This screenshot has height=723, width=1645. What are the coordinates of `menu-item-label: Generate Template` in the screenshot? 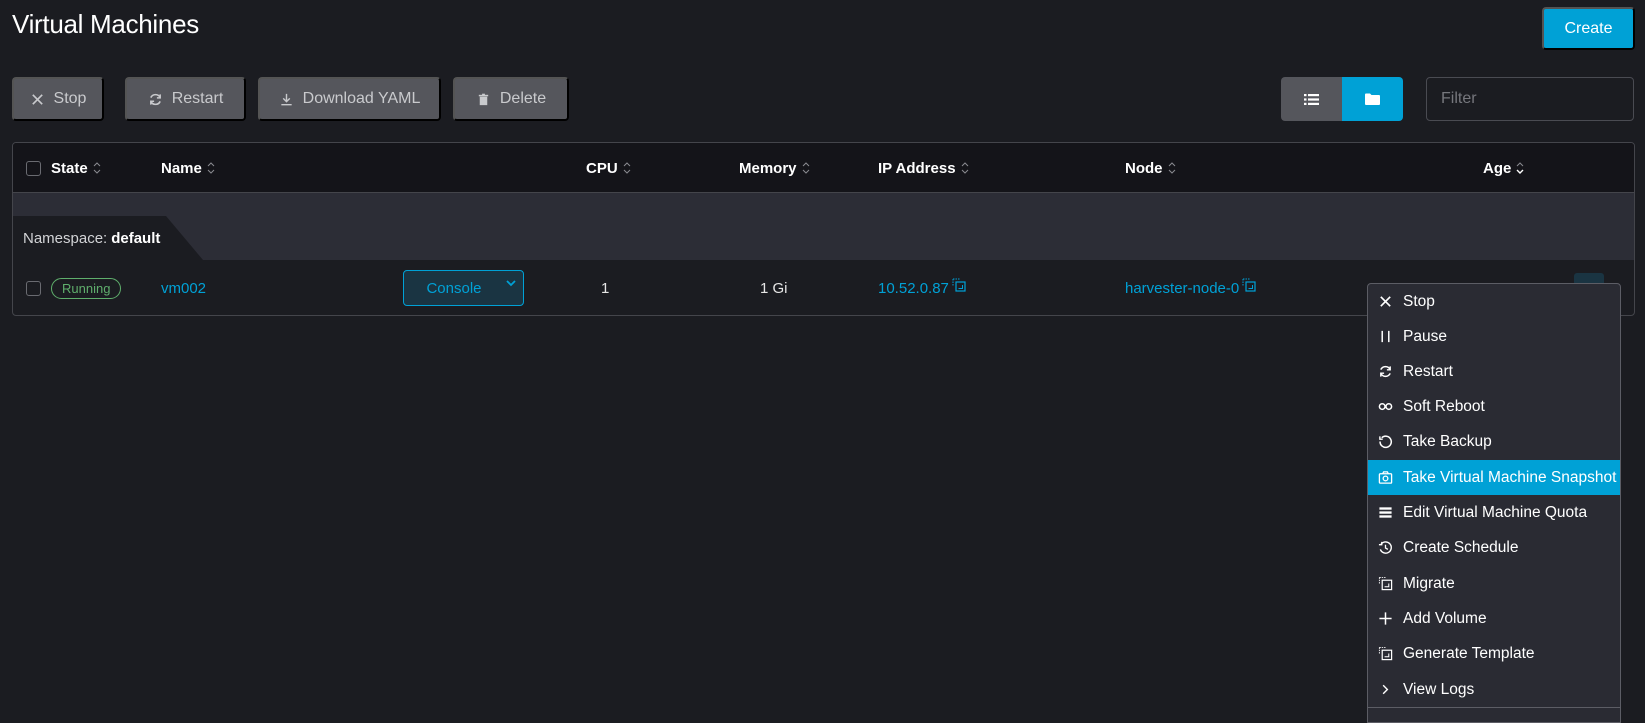 It's located at (1469, 653).